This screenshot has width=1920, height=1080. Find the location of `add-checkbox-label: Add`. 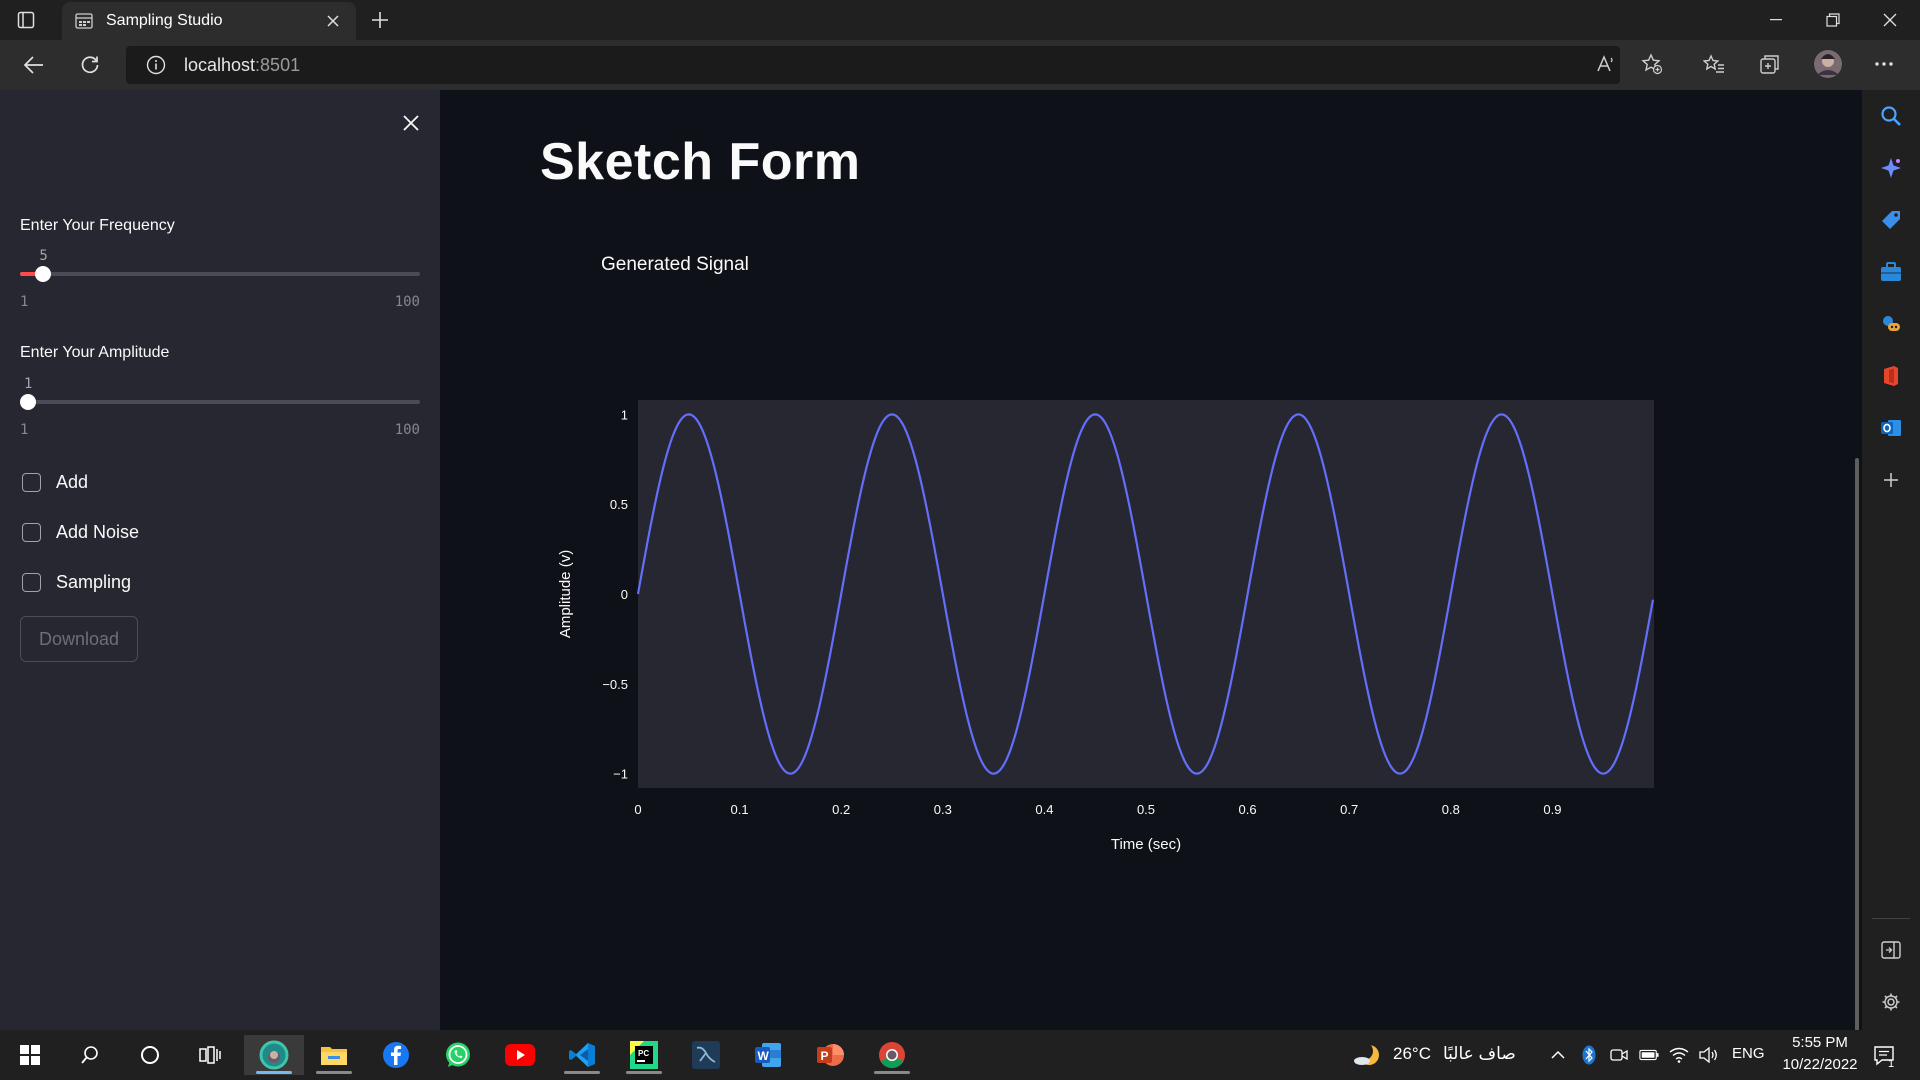

add-checkbox-label: Add is located at coordinates (72, 482).